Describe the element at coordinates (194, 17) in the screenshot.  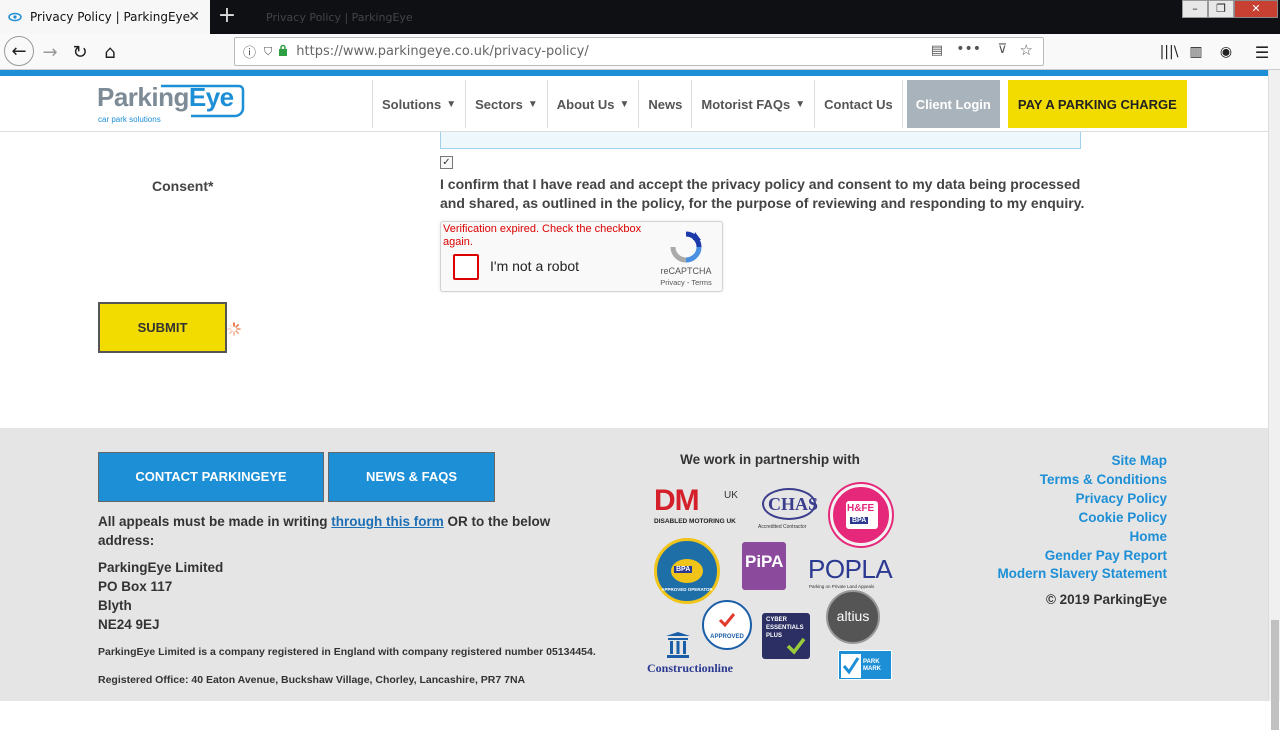
I see `close-tab-icon: ✕` at that location.